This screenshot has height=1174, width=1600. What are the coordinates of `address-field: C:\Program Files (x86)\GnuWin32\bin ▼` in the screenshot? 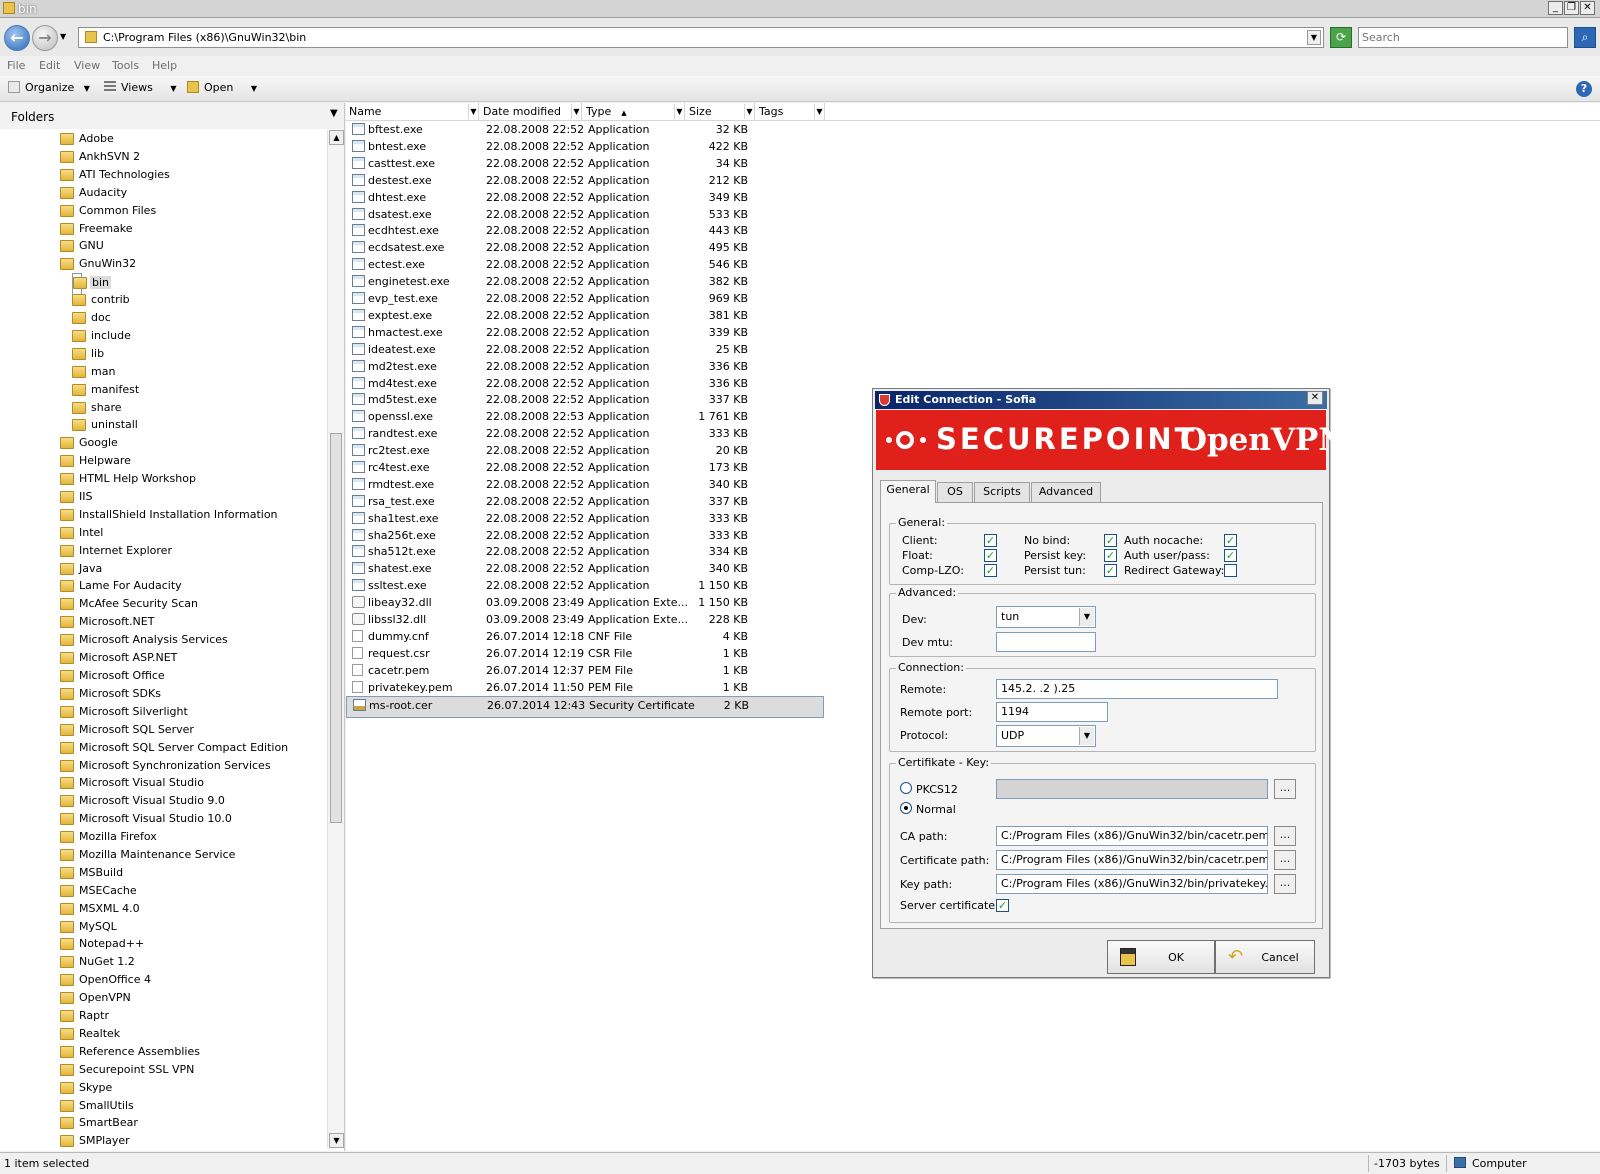 It's located at (701, 37).